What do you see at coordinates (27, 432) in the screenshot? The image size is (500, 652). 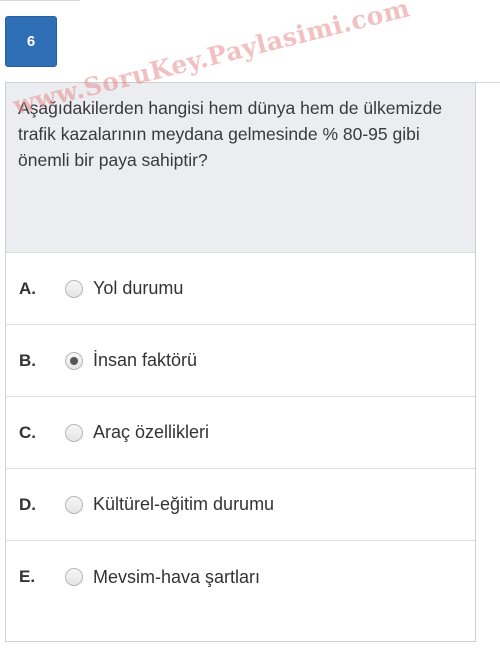 I see `option-letter: C.` at bounding box center [27, 432].